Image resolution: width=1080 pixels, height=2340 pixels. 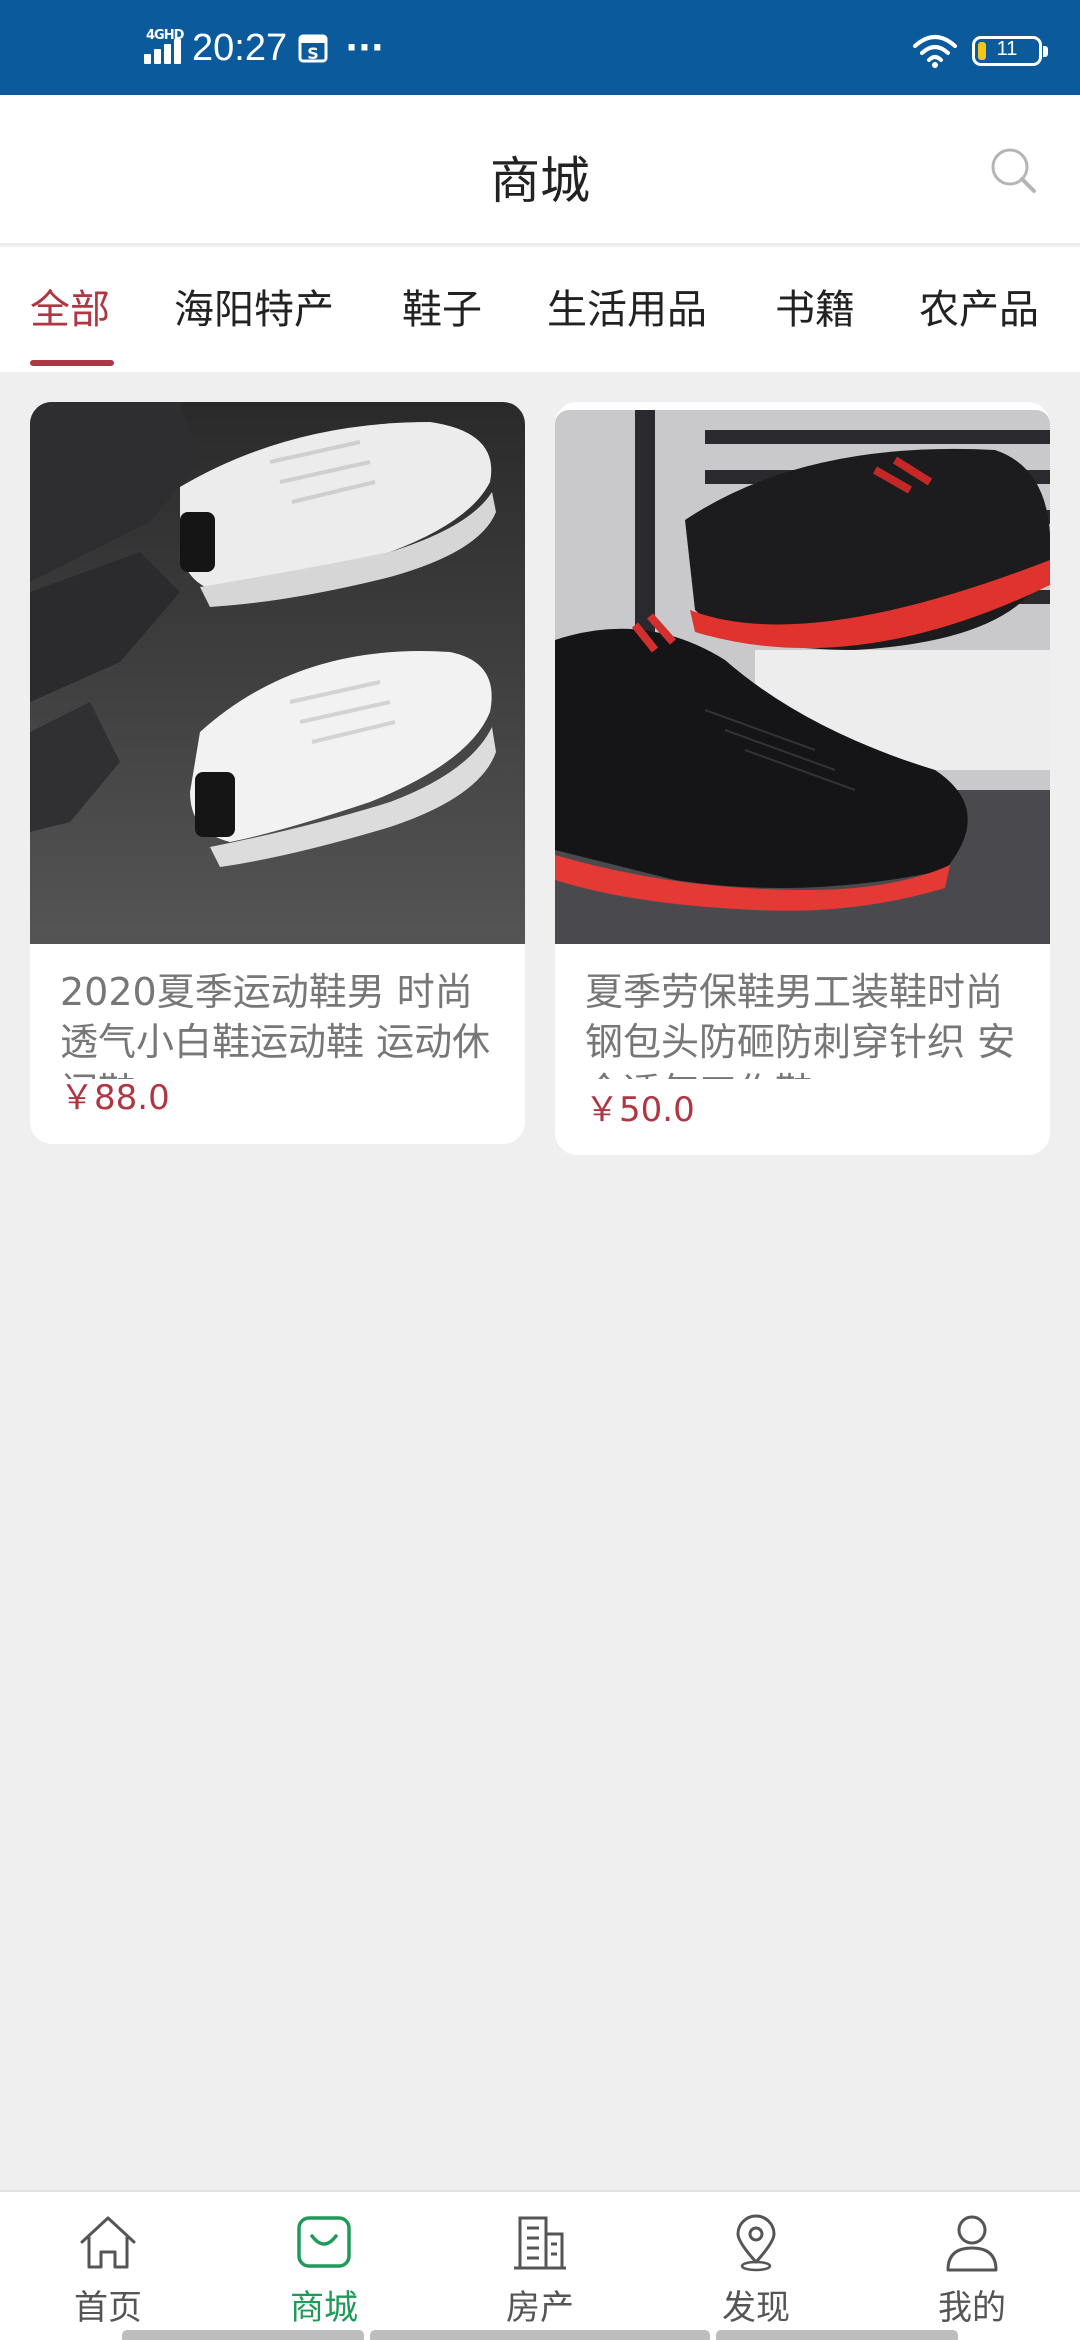 I want to click on search-icon, so click(x=1014, y=171).